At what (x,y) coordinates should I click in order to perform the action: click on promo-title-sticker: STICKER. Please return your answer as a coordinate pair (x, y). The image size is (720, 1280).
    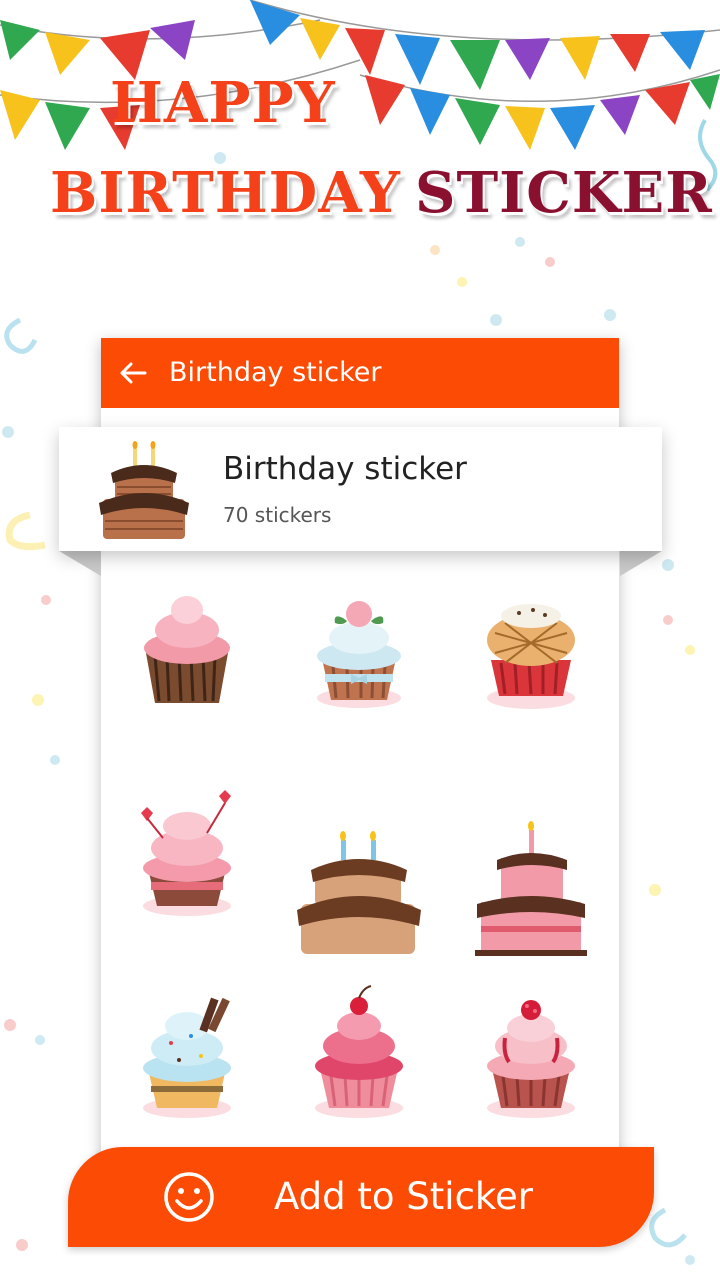
    Looking at the image, I should click on (564, 193).